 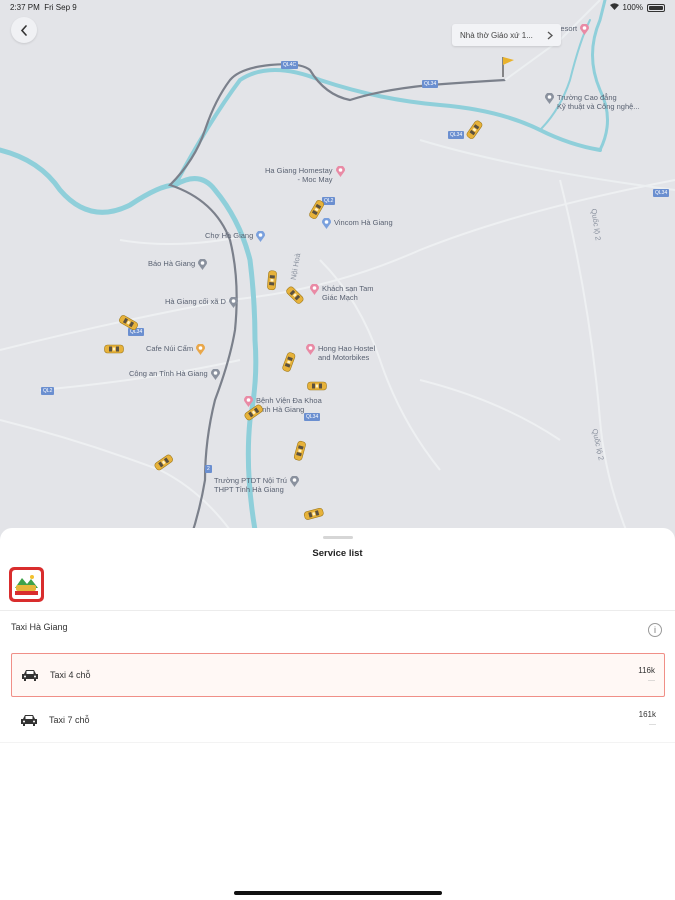 What do you see at coordinates (338, 537) in the screenshot?
I see `sheet-grabber` at bounding box center [338, 537].